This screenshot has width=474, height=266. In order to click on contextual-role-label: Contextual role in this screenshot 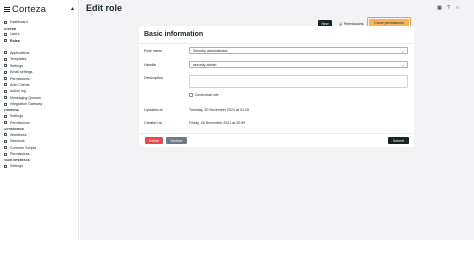, I will do `click(206, 95)`.